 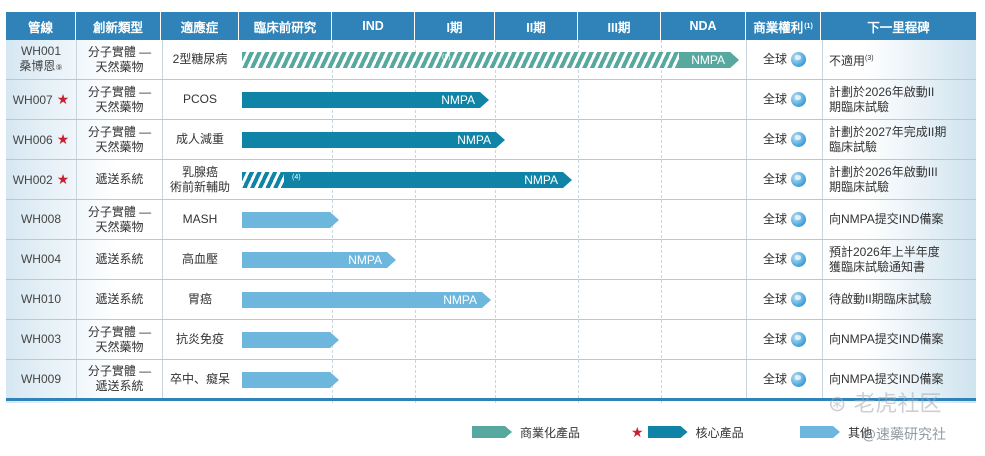 What do you see at coordinates (41, 259) in the screenshot?
I see `pipeline-cell: WH004` at bounding box center [41, 259].